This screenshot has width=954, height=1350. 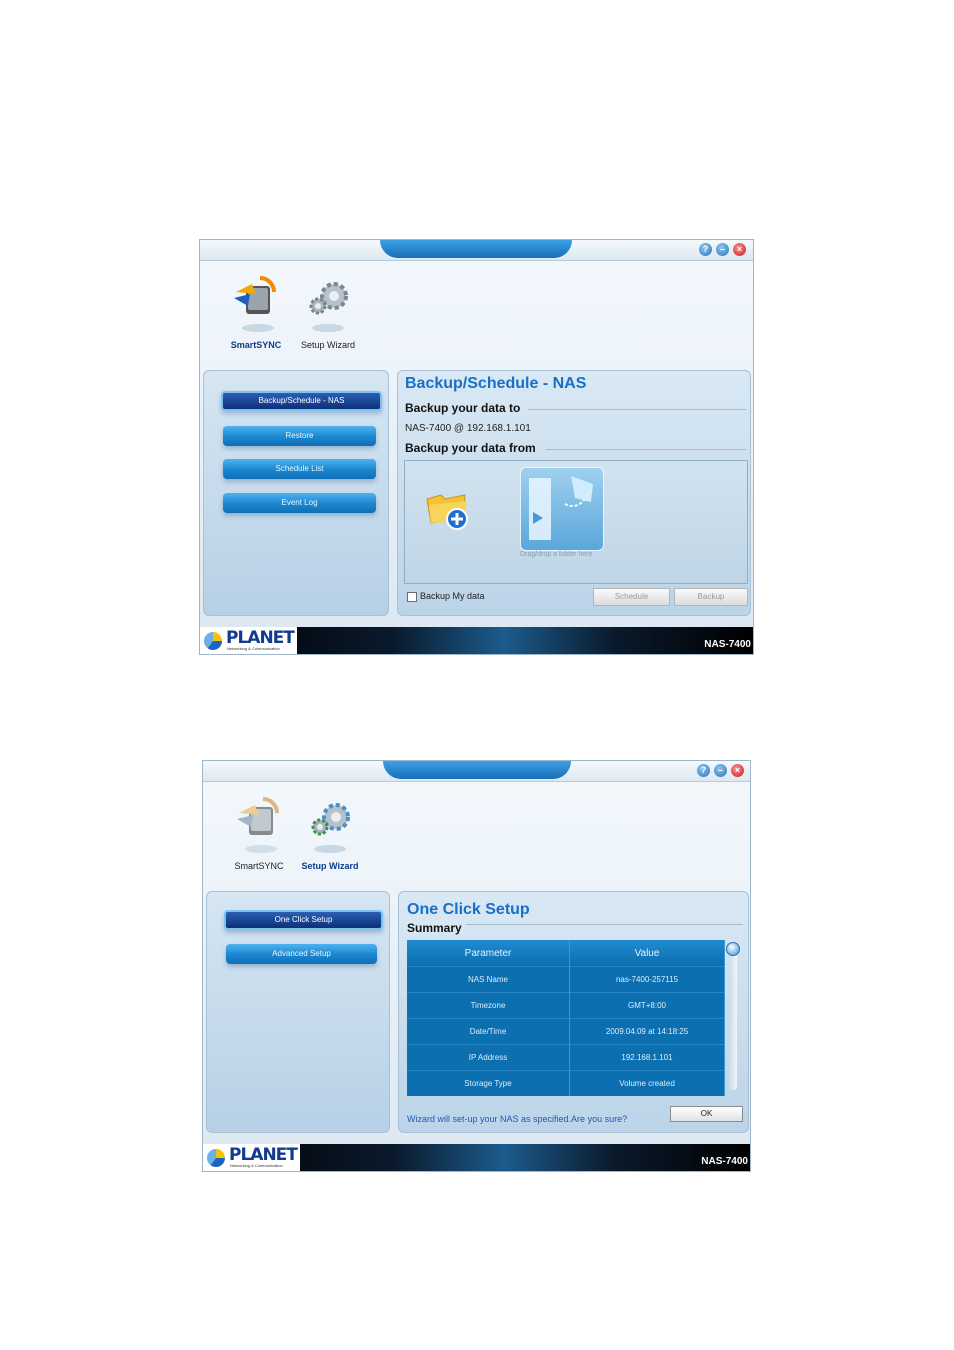 I want to click on table-row: Timezone GMT+8:00, so click(x=566, y=1005).